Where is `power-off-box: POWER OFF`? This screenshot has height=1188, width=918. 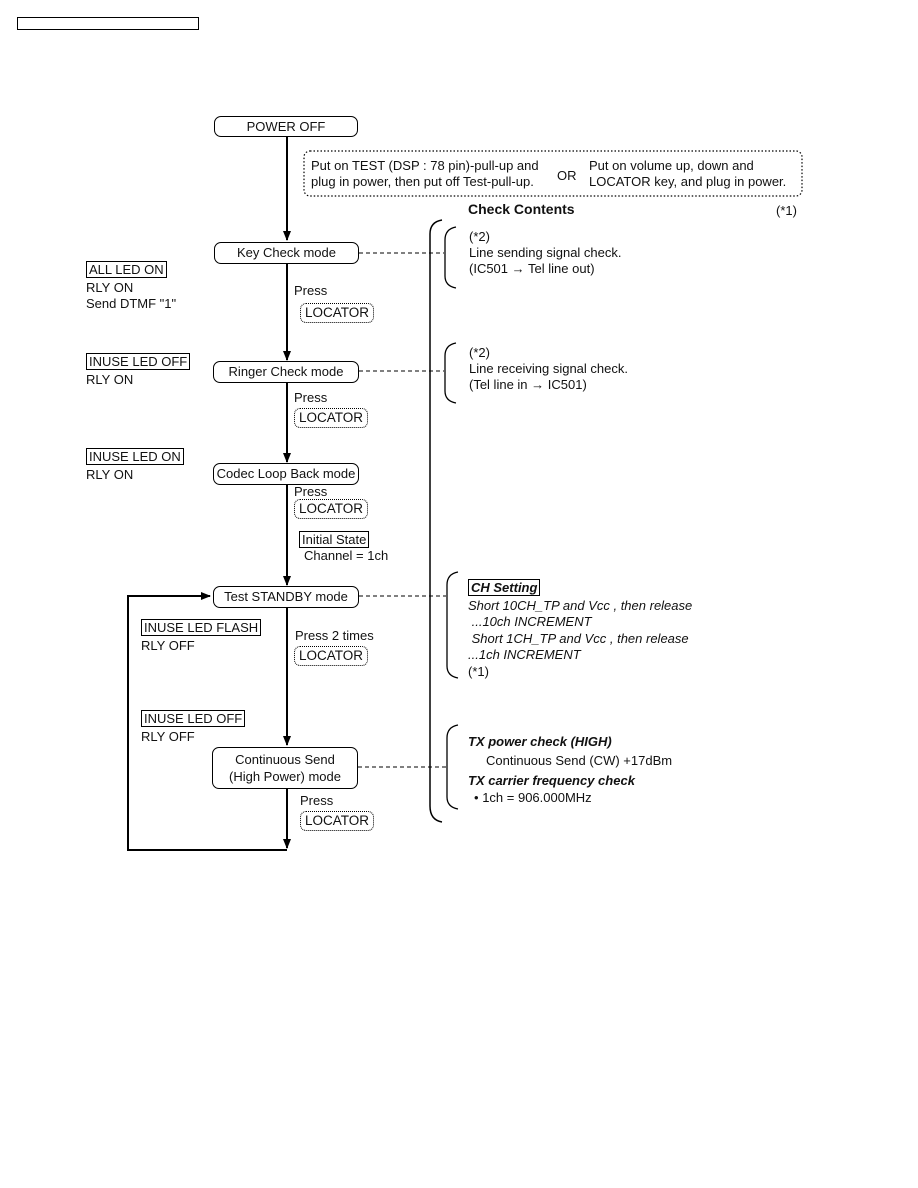 power-off-box: POWER OFF is located at coordinates (286, 126).